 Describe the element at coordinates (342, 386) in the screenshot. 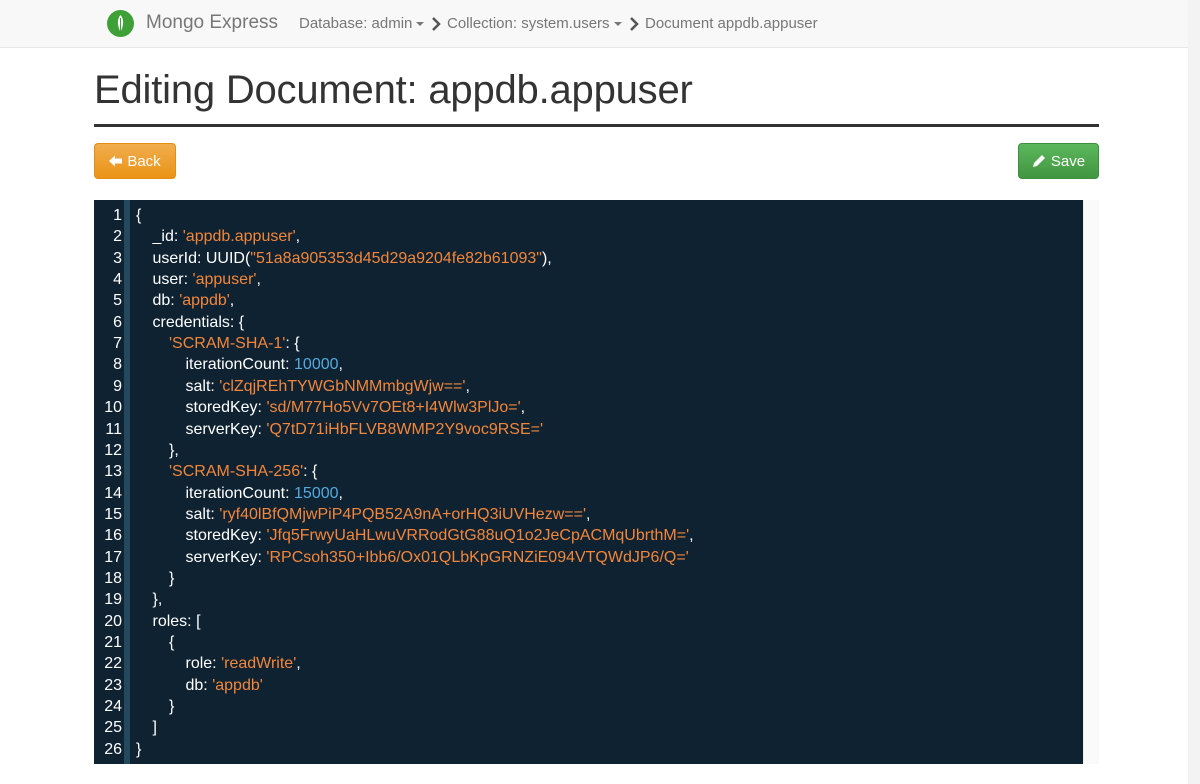

I see `string-token: 'clZqjREhTYWGbNMMmbgWjw=='` at that location.